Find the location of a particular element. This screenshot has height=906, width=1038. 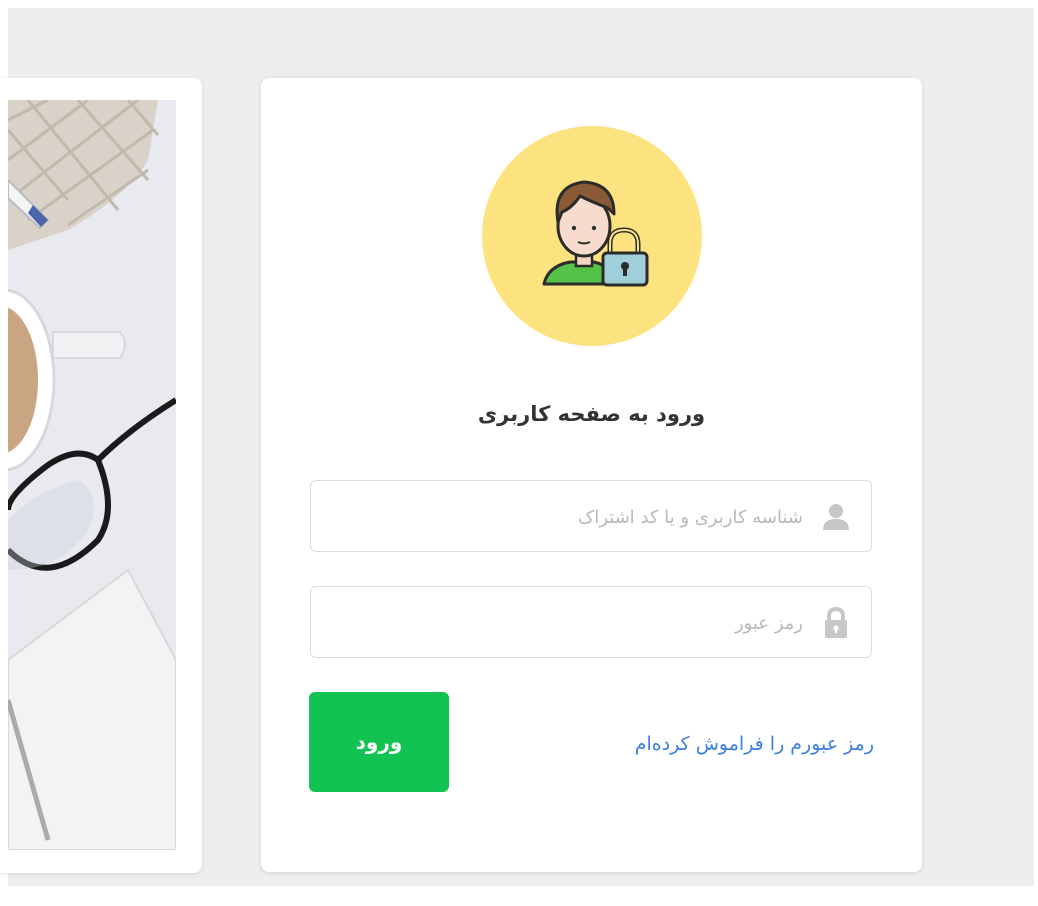

username-input is located at coordinates (563, 517).